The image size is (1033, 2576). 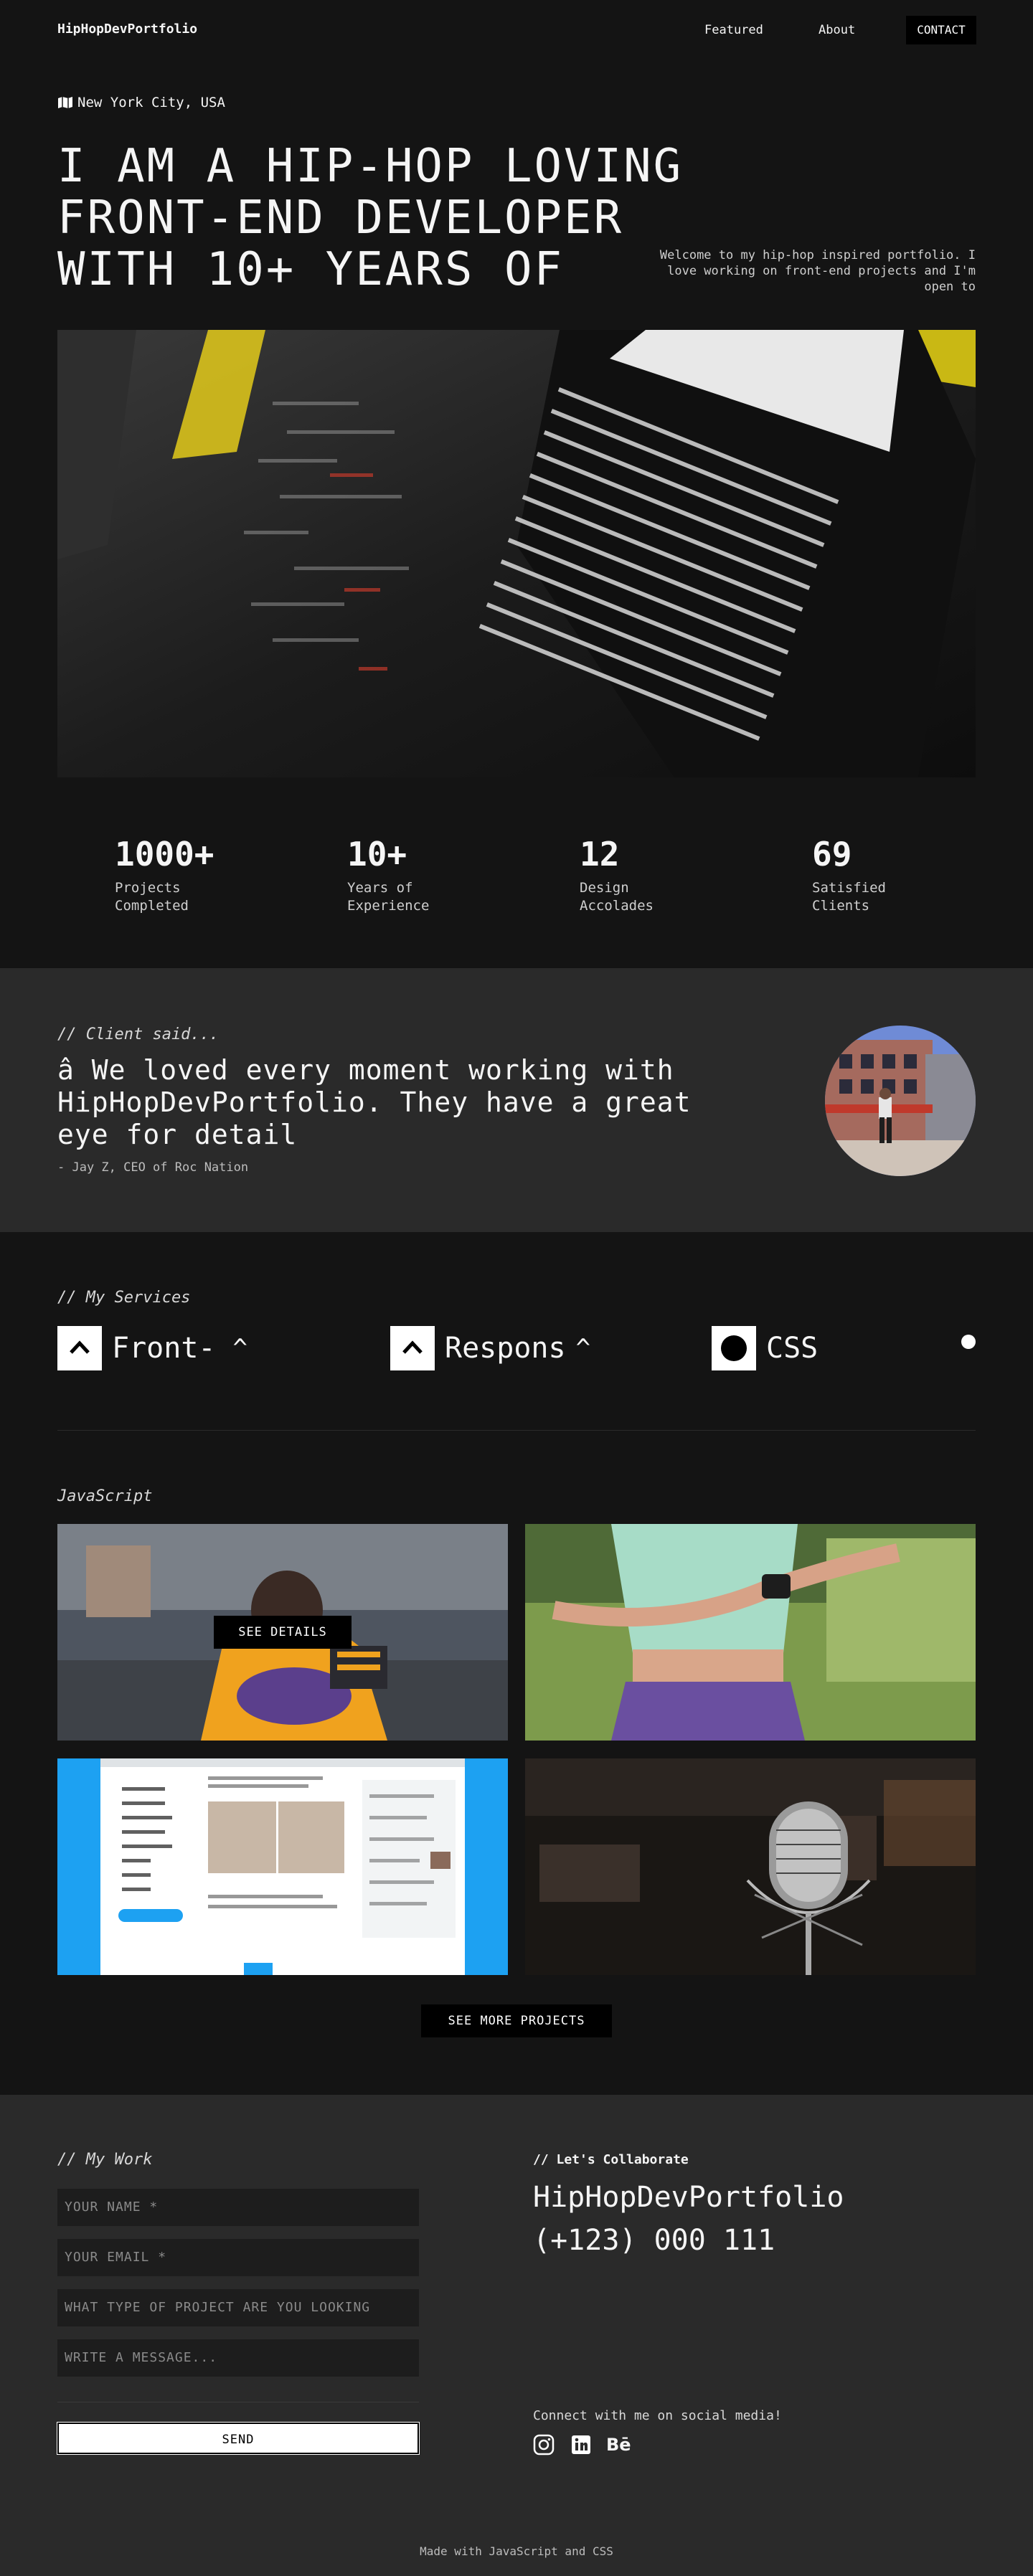 I want to click on projects-kicker: JavaScript, so click(x=105, y=1496).